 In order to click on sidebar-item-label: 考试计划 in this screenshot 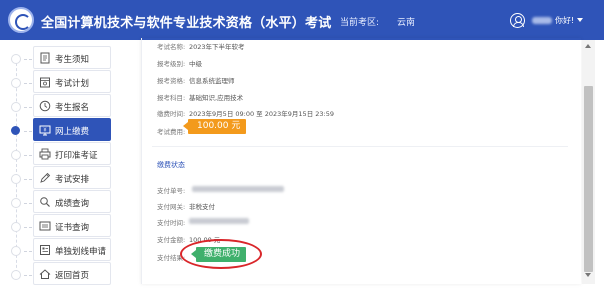, I will do `click(72, 84)`.